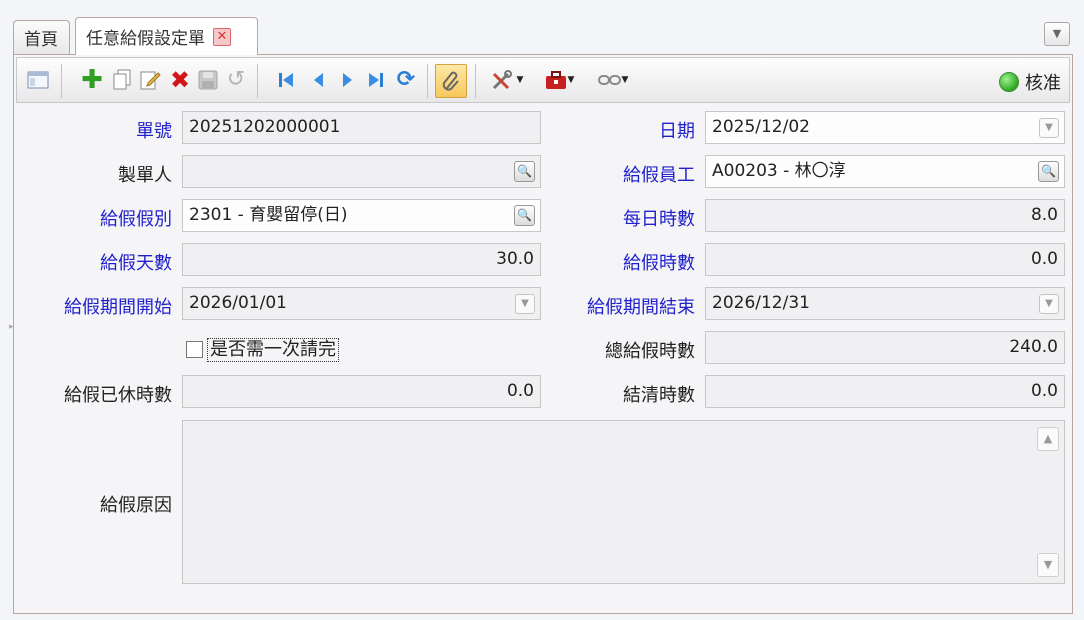 Image resolution: width=1084 pixels, height=620 pixels. Describe the element at coordinates (273, 350) in the screenshot. I see `one-time-label: 是否需一次請完` at that location.